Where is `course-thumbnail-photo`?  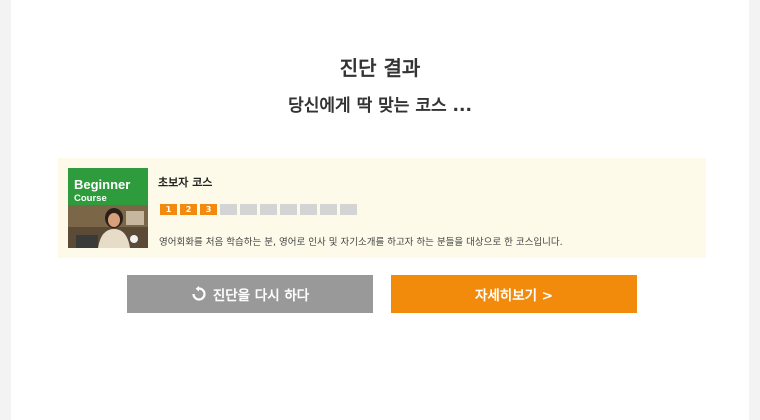
course-thumbnail-photo is located at coordinates (108, 226).